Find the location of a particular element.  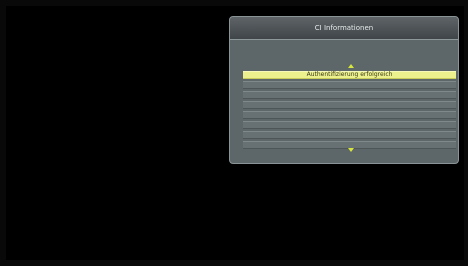

info-list: Authentifizierung erfolgreich is located at coordinates (349, 111).